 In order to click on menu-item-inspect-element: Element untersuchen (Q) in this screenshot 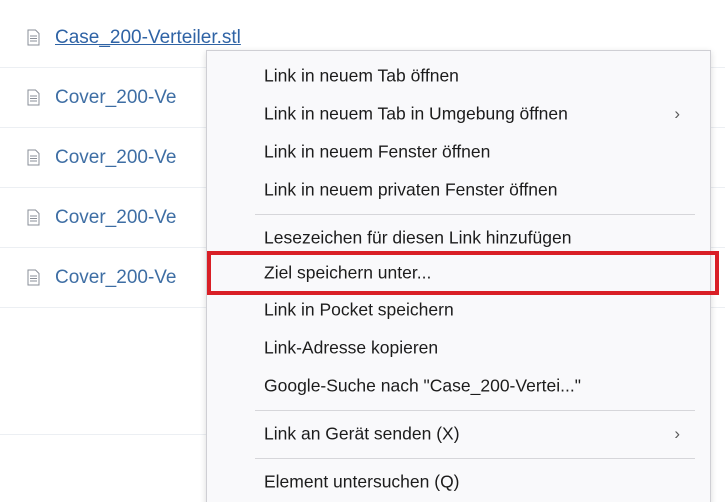, I will do `click(458, 482)`.